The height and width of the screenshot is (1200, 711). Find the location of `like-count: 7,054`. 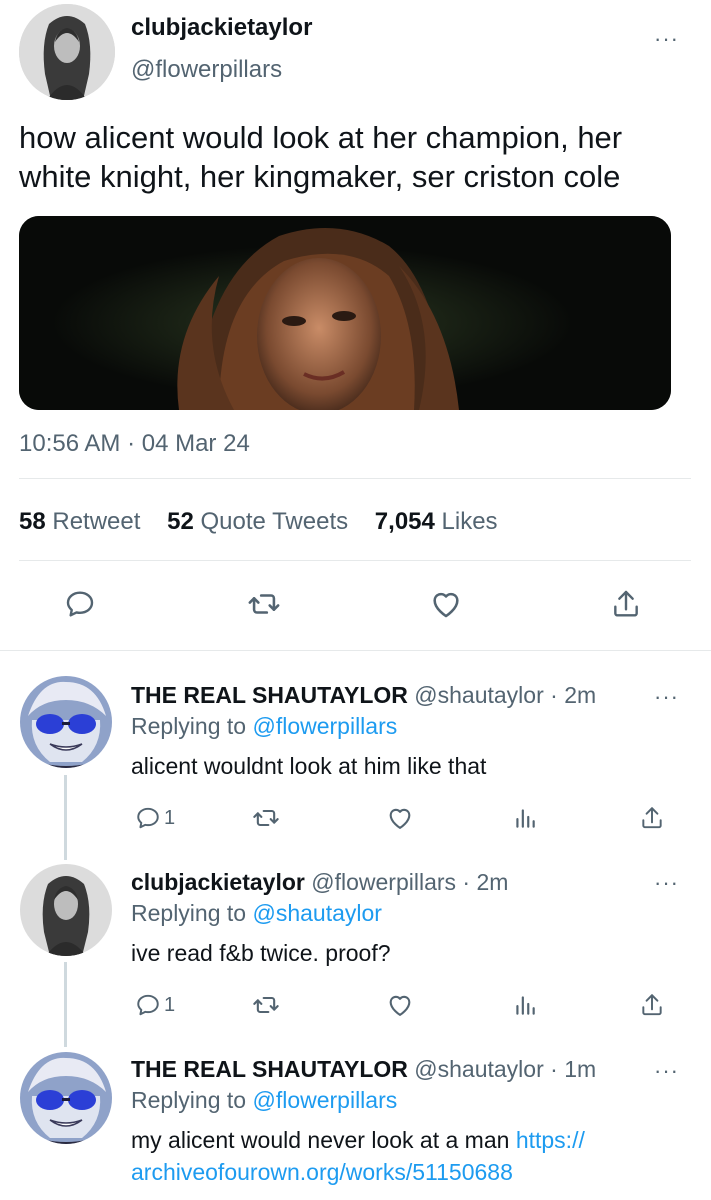

like-count: 7,054 is located at coordinates (404, 521).